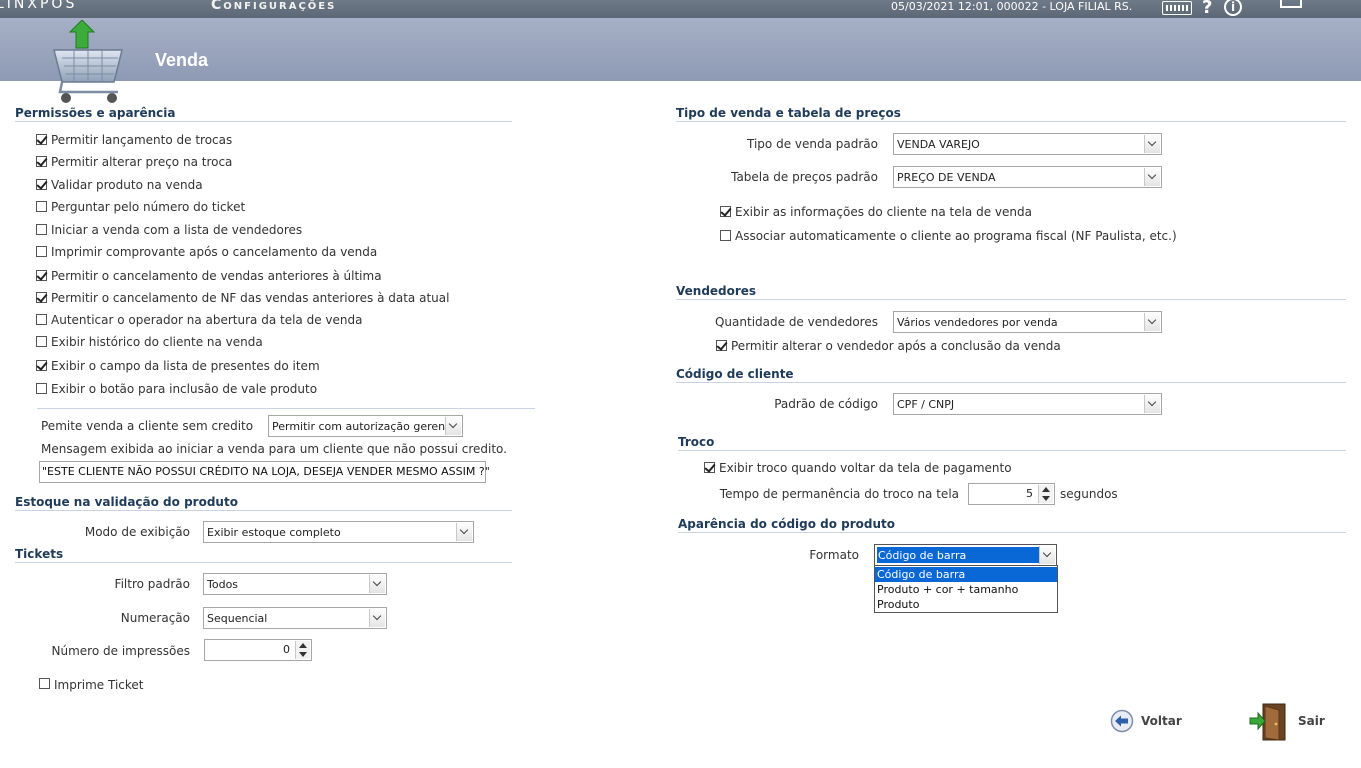 This screenshot has width=1361, height=768. What do you see at coordinates (274, 532) in the screenshot?
I see `modo-value: Exibir estoque completo` at bounding box center [274, 532].